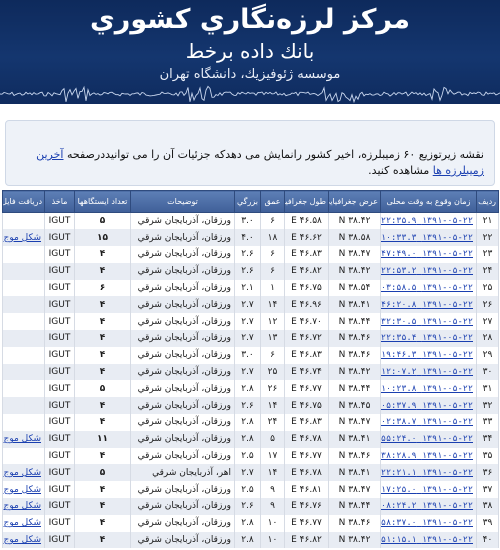 Image resolution: width=500 pixels, height=550 pixels. Describe the element at coordinates (354, 372) in the screenshot. I see `latitude-cell: ۳۸.۴۲ N` at that location.